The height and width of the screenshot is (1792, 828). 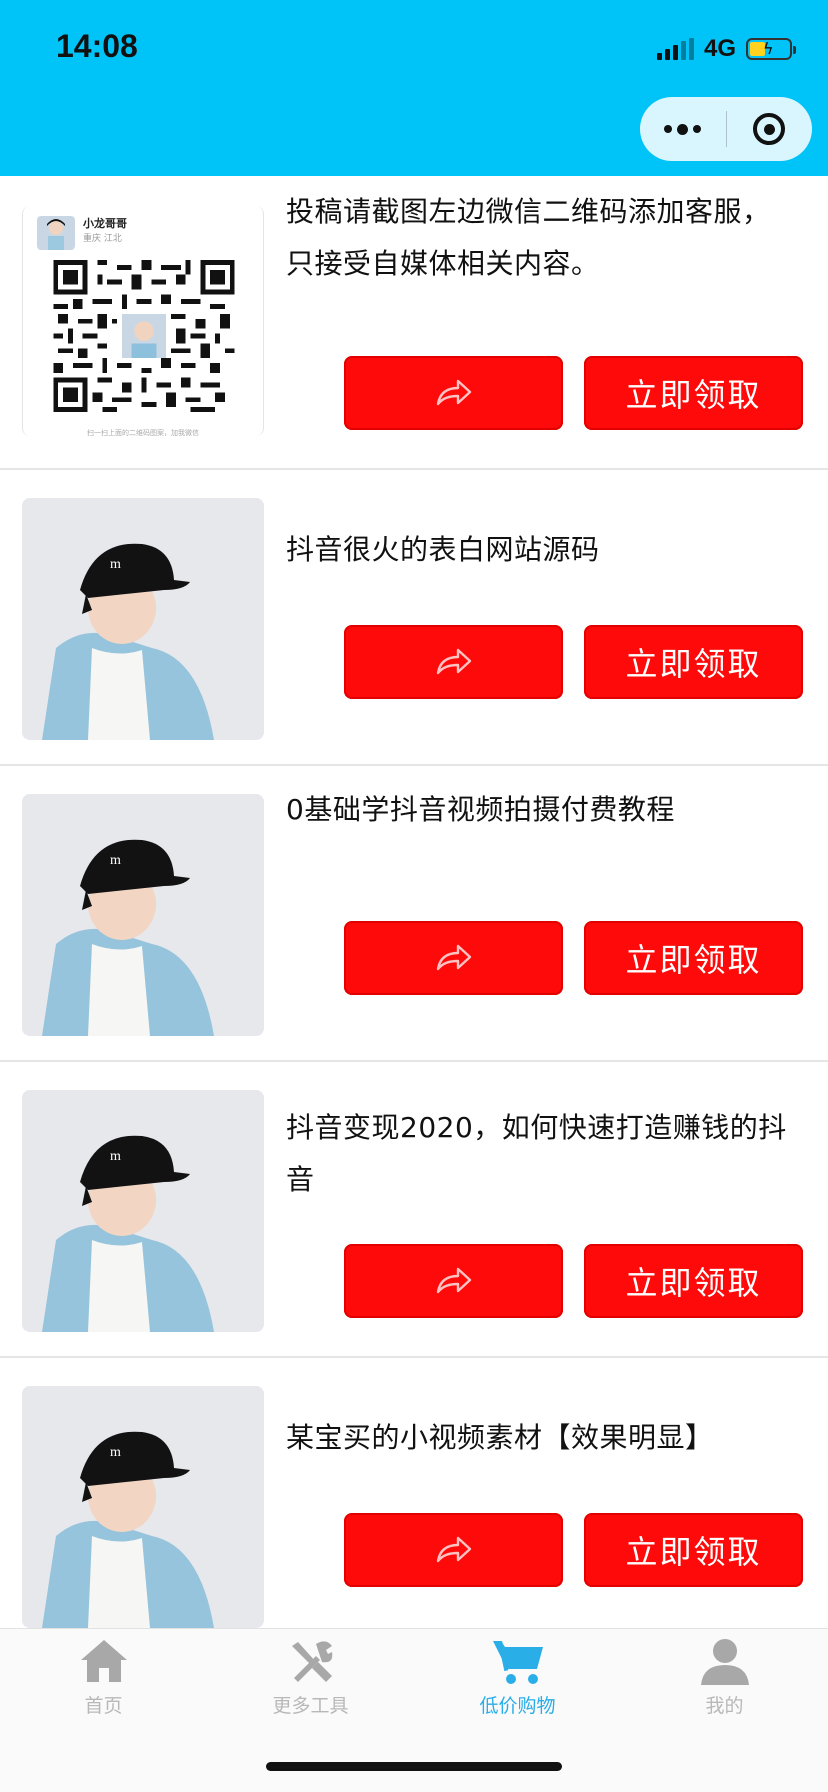 I want to click on tab-more-tools: 更多工具, so click(x=310, y=1679).